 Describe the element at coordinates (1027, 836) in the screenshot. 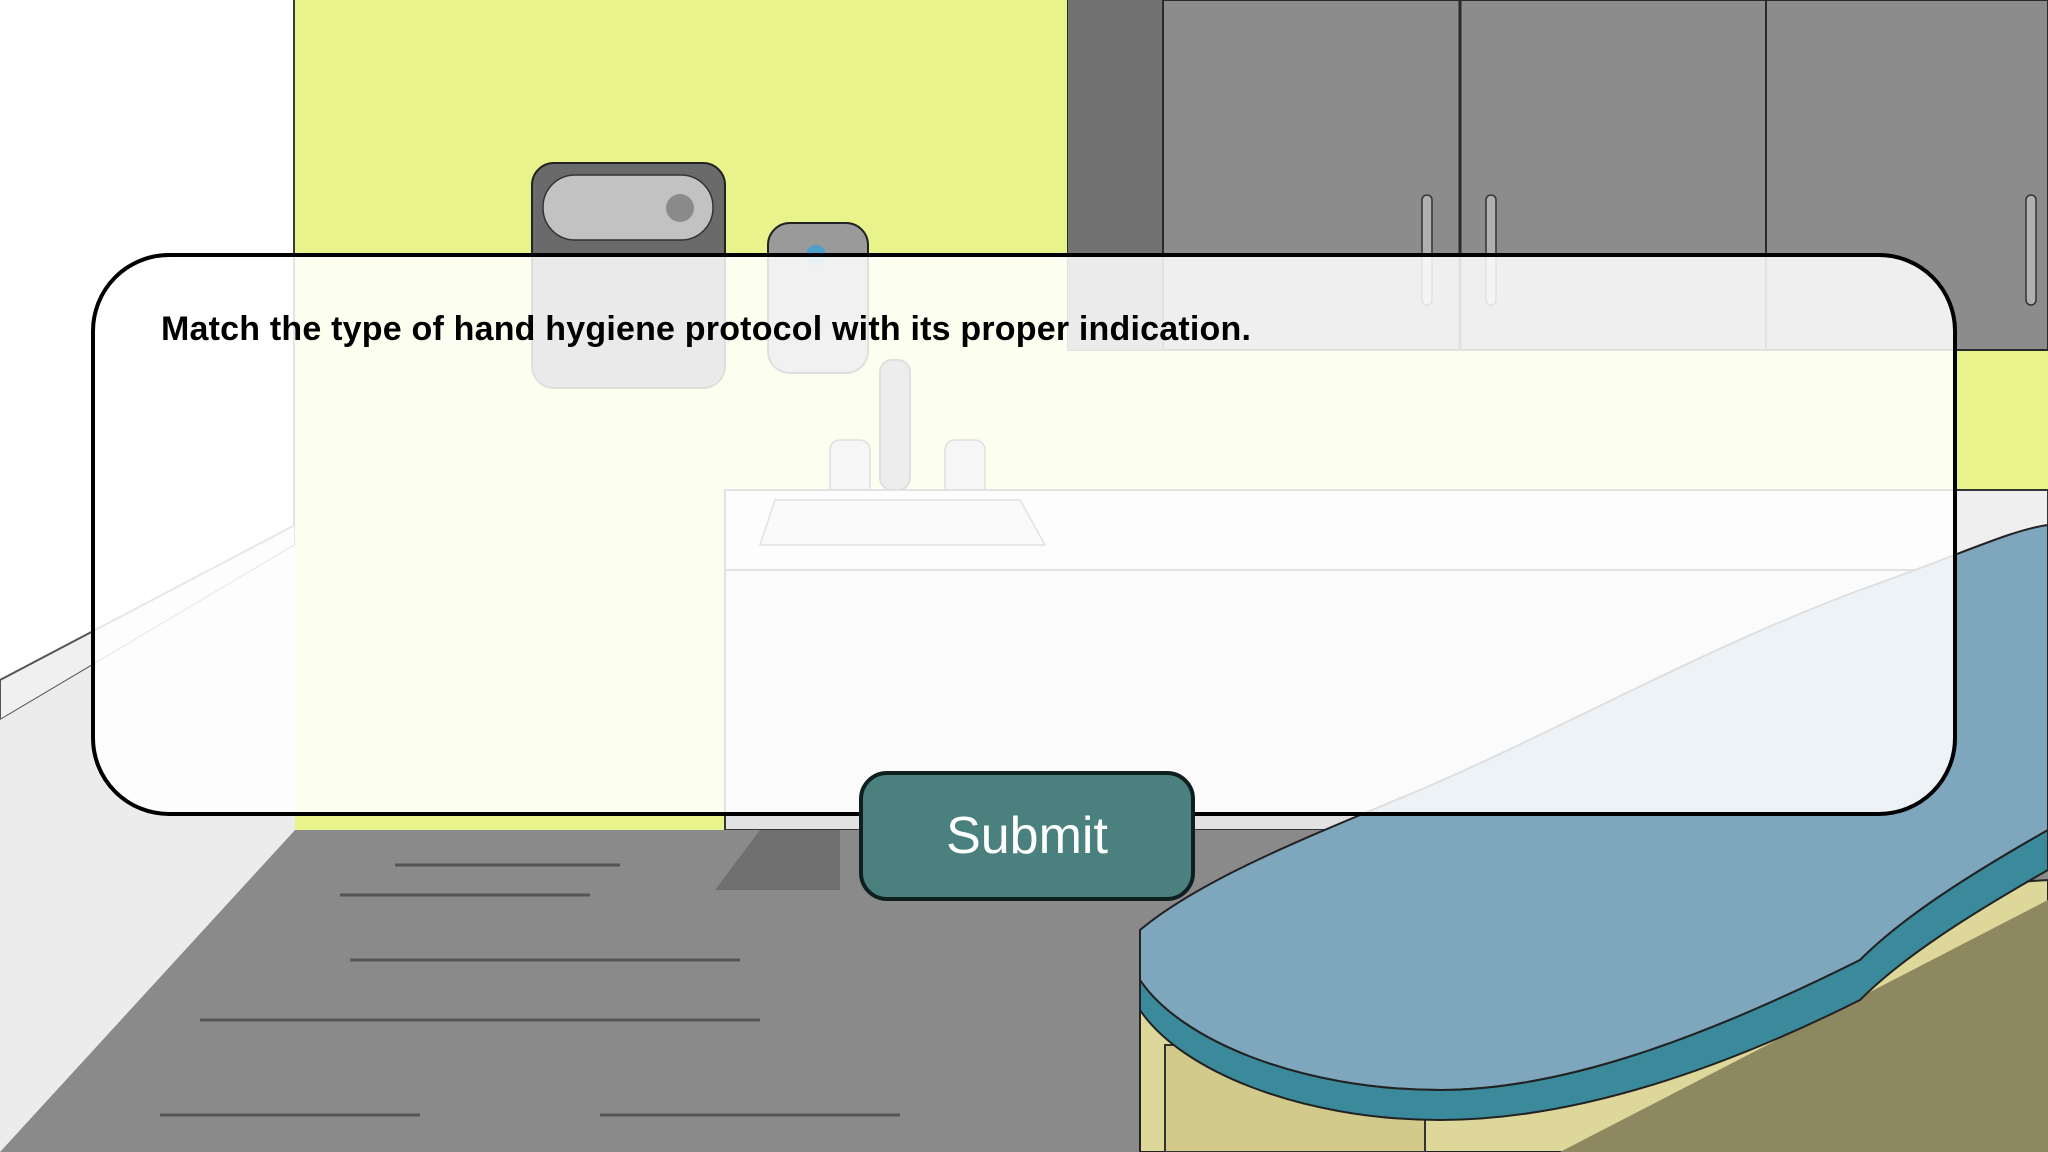

I see `submit-button: Submit` at that location.